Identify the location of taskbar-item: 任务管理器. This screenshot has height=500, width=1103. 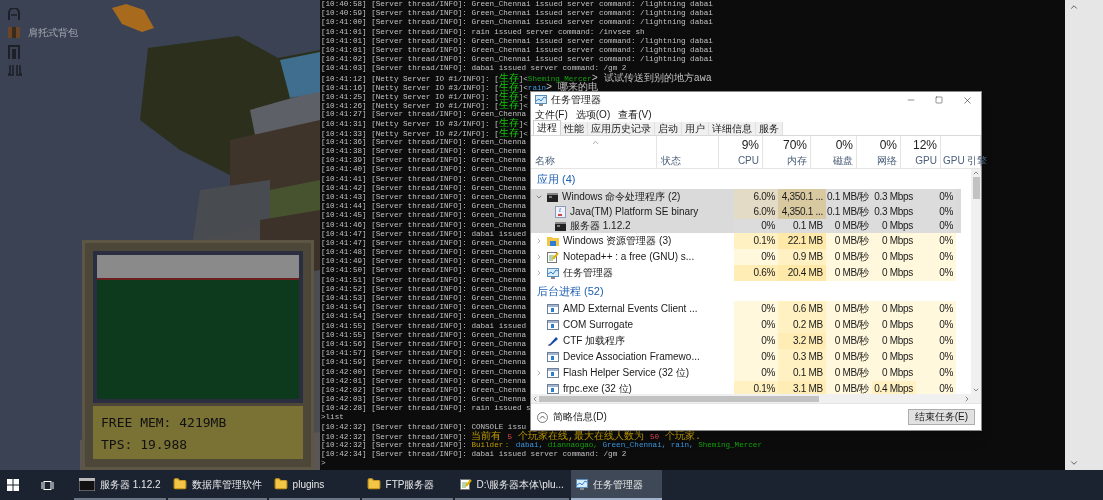
(616, 485).